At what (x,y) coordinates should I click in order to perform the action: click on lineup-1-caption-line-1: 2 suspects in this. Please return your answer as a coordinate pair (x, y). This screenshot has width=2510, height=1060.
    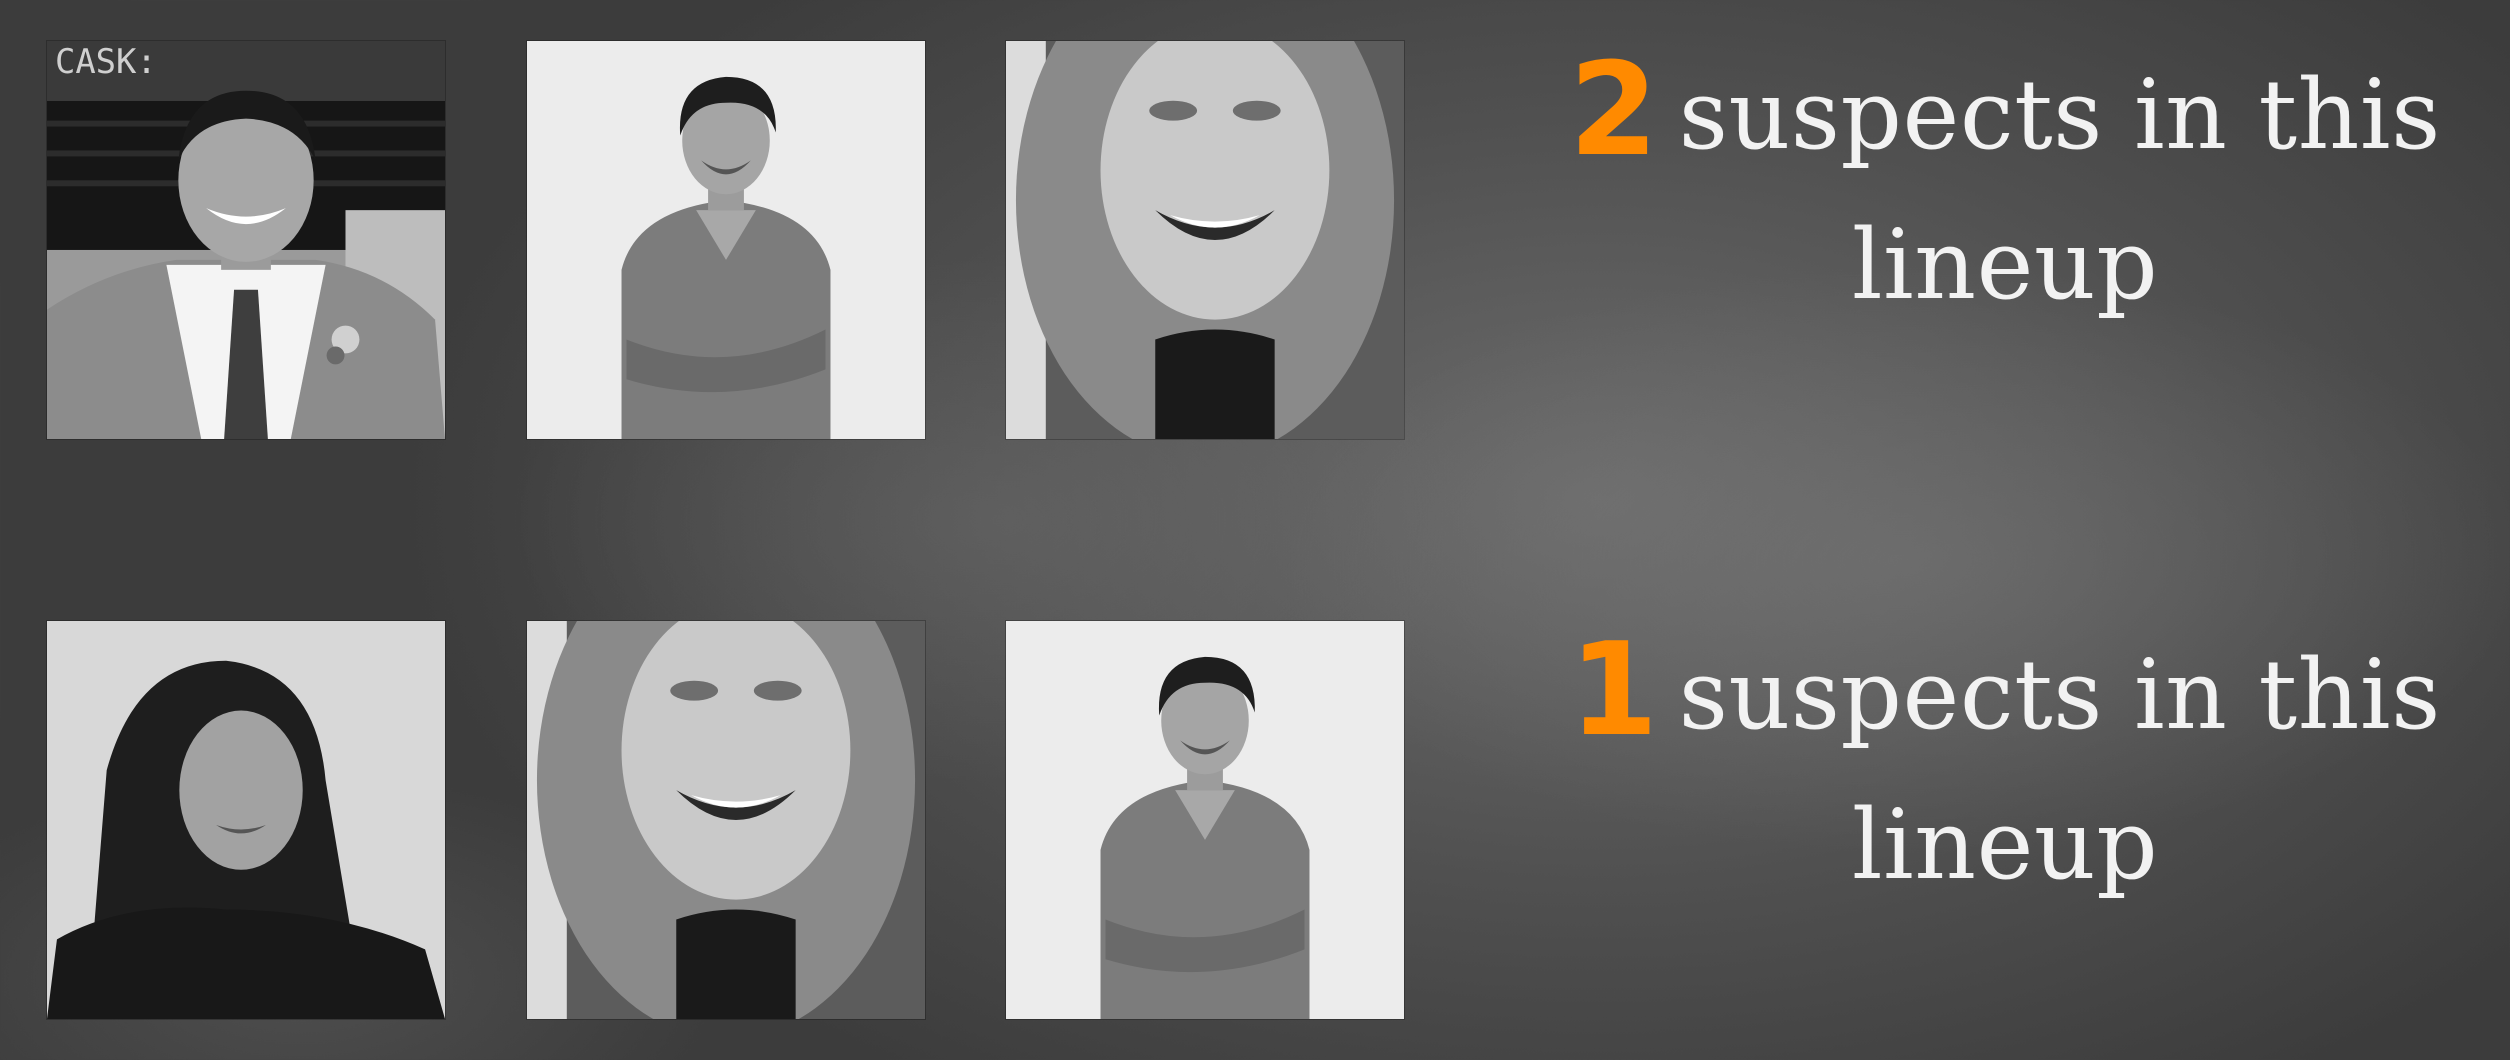
    Looking at the image, I should click on (1995, 113).